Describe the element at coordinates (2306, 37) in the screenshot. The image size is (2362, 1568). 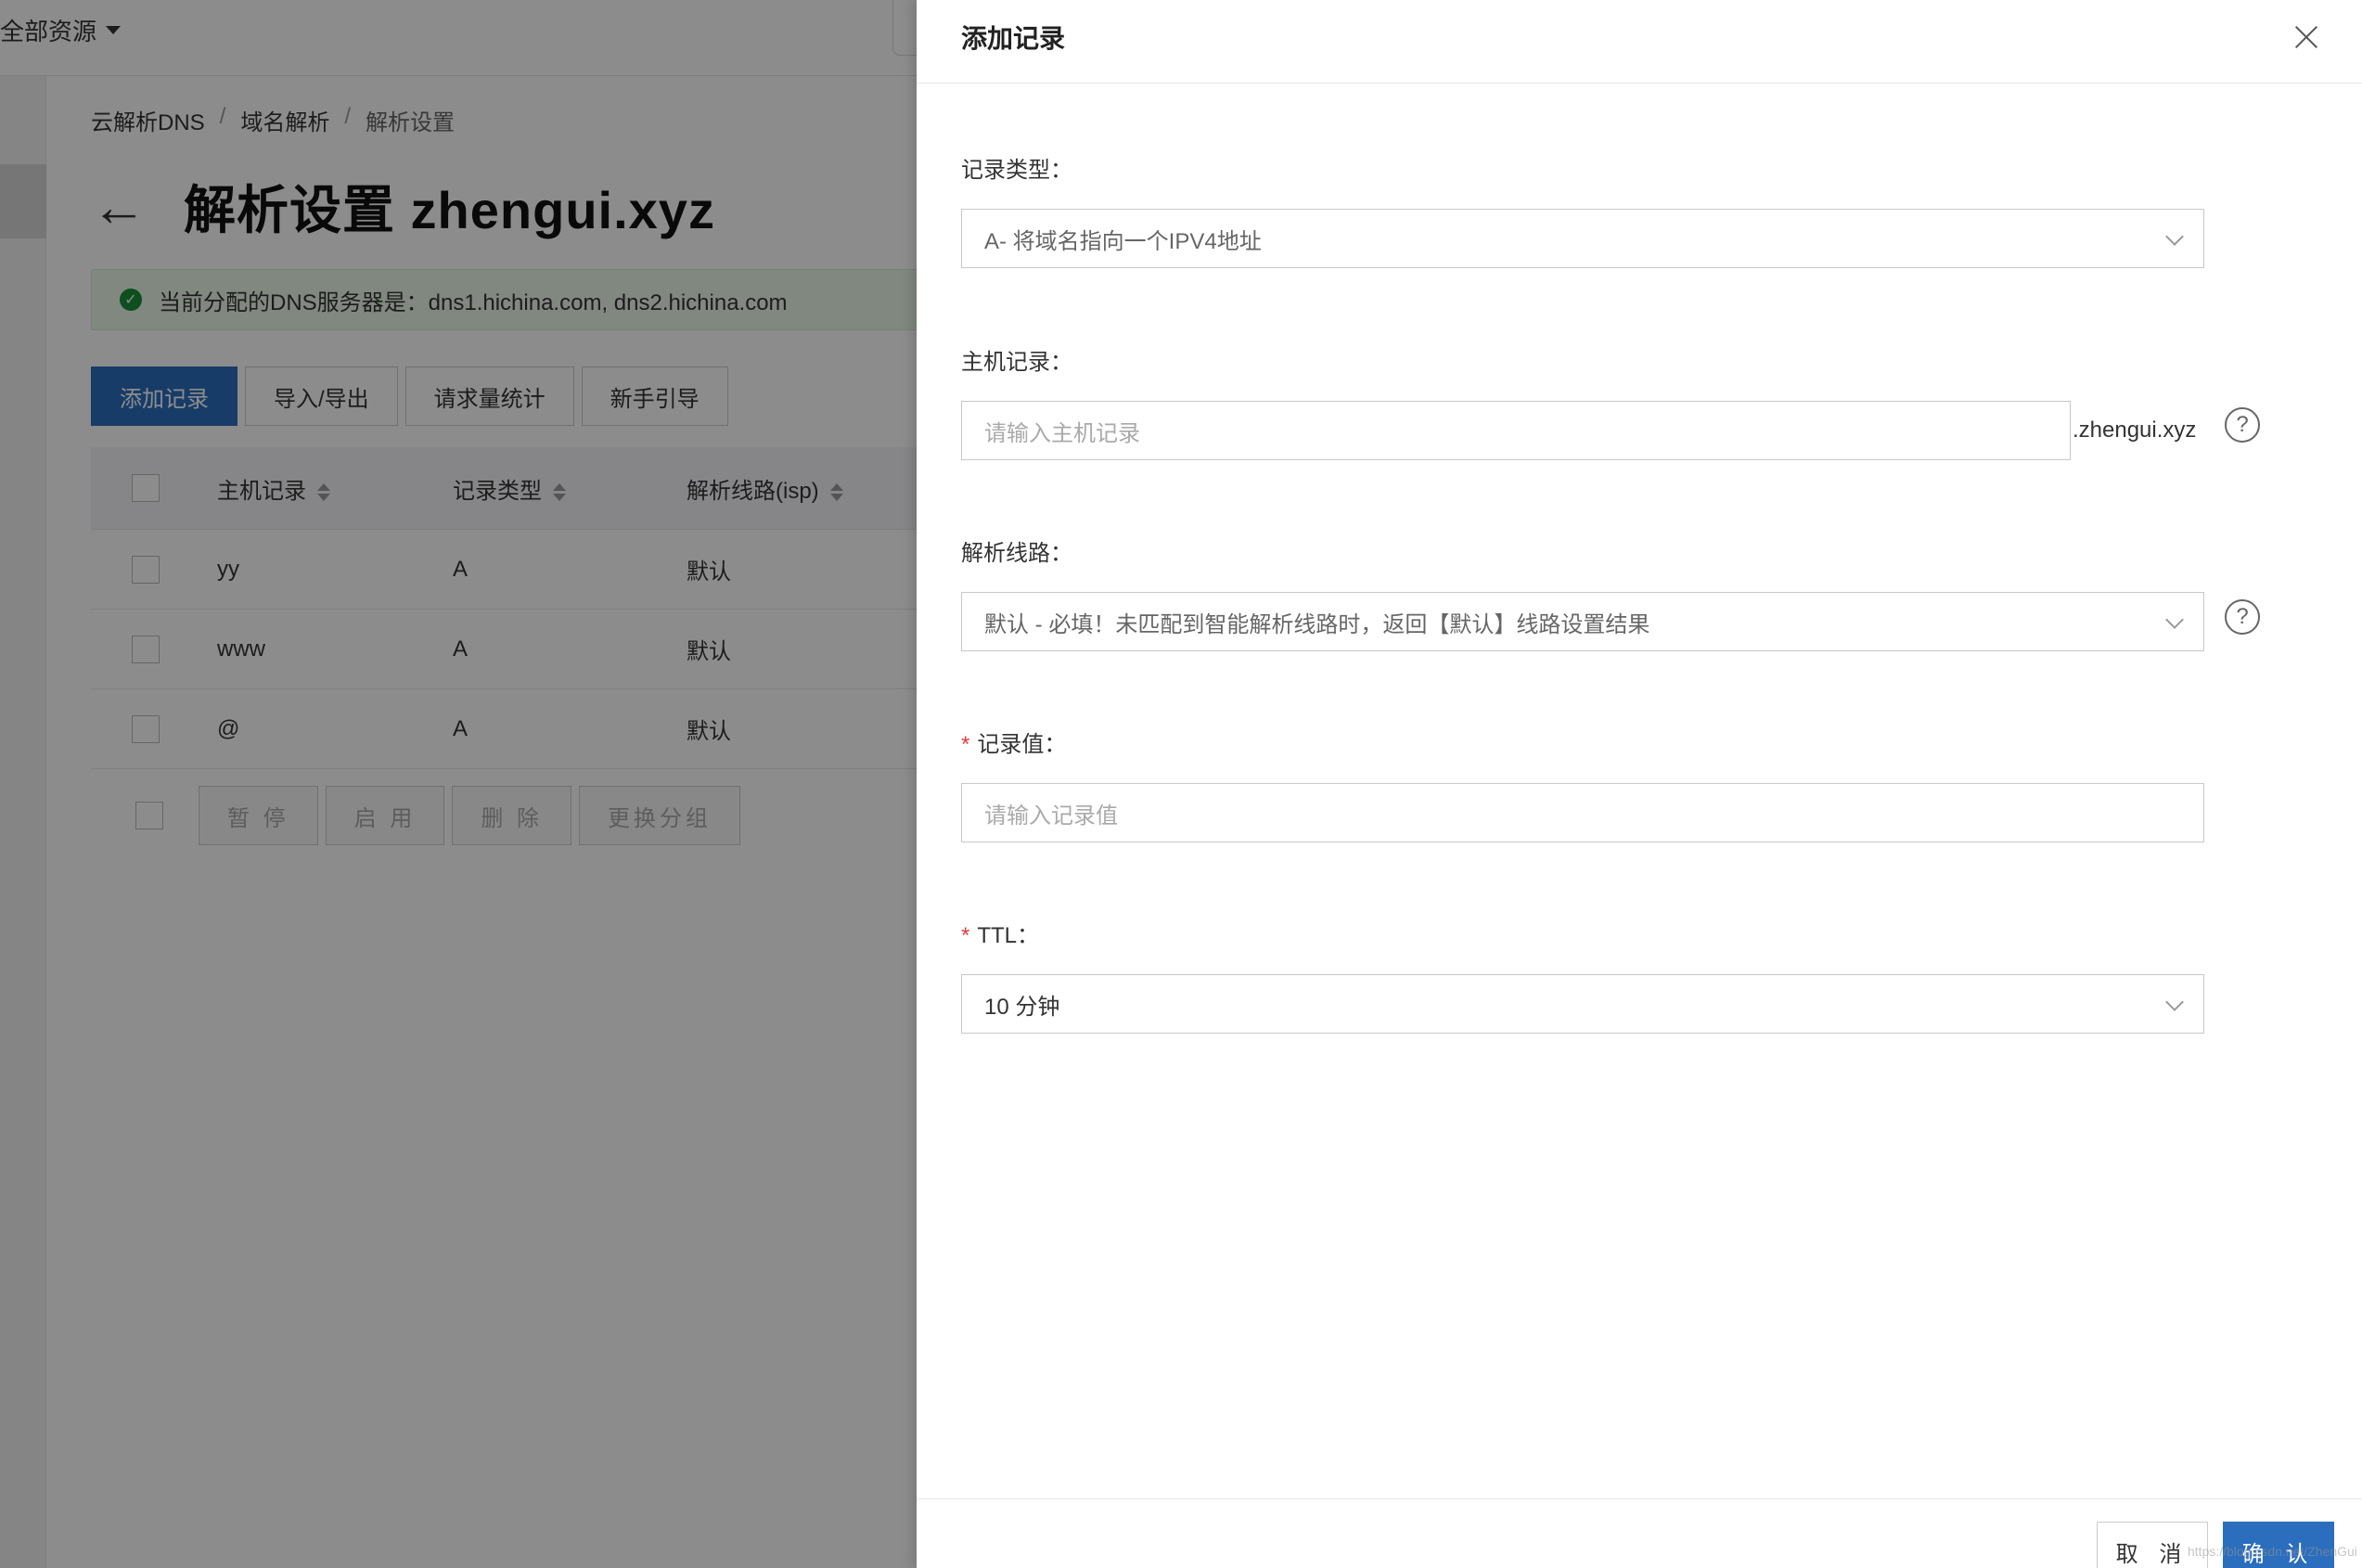
I see `close-icon` at that location.